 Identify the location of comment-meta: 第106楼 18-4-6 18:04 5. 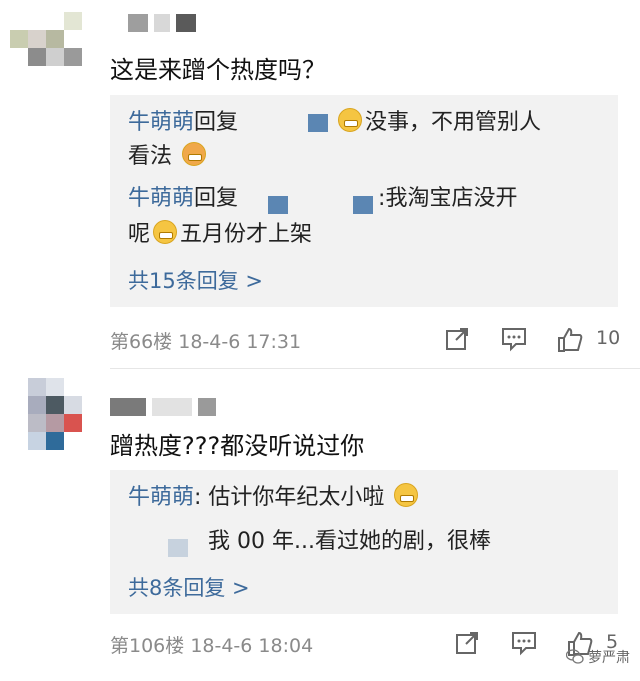
(369, 643).